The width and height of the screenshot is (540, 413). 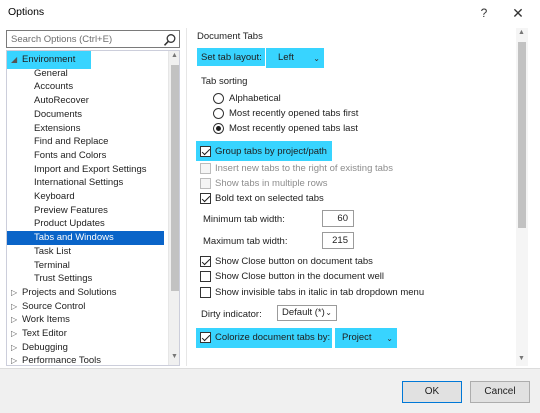 I want to click on tree-item: Fonts and Colors, so click(x=86, y=156).